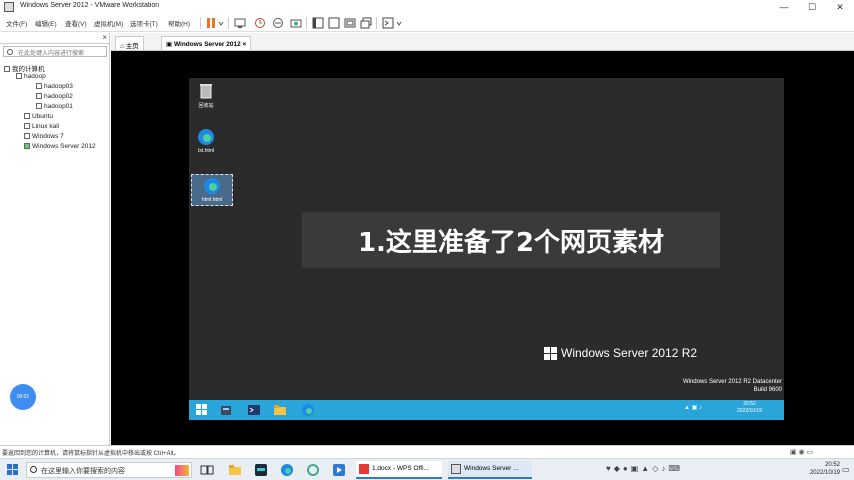 The image size is (854, 480). I want to click on windows-logo-icon, so click(550, 353).